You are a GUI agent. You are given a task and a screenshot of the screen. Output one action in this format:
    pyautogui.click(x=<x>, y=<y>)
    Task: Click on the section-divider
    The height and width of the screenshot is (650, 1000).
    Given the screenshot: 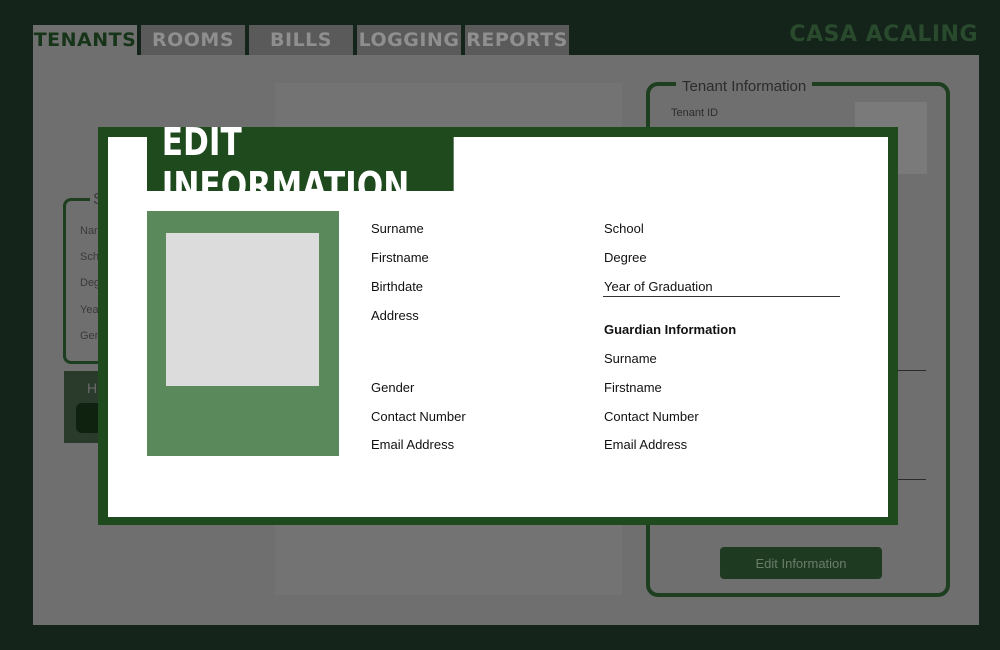 What is the action you would take?
    pyautogui.click(x=721, y=296)
    